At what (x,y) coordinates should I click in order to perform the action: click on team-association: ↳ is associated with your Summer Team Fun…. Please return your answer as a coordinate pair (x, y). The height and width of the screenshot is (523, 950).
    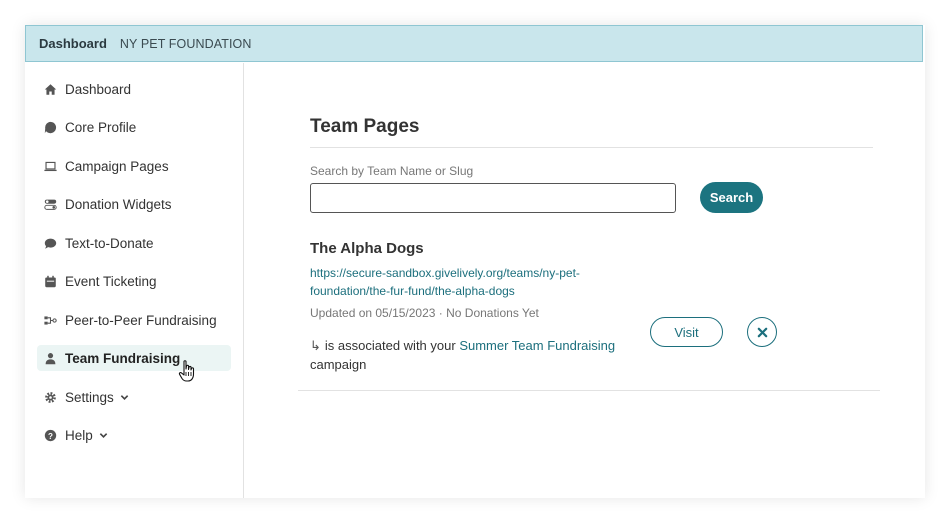
    Looking at the image, I should click on (475, 355).